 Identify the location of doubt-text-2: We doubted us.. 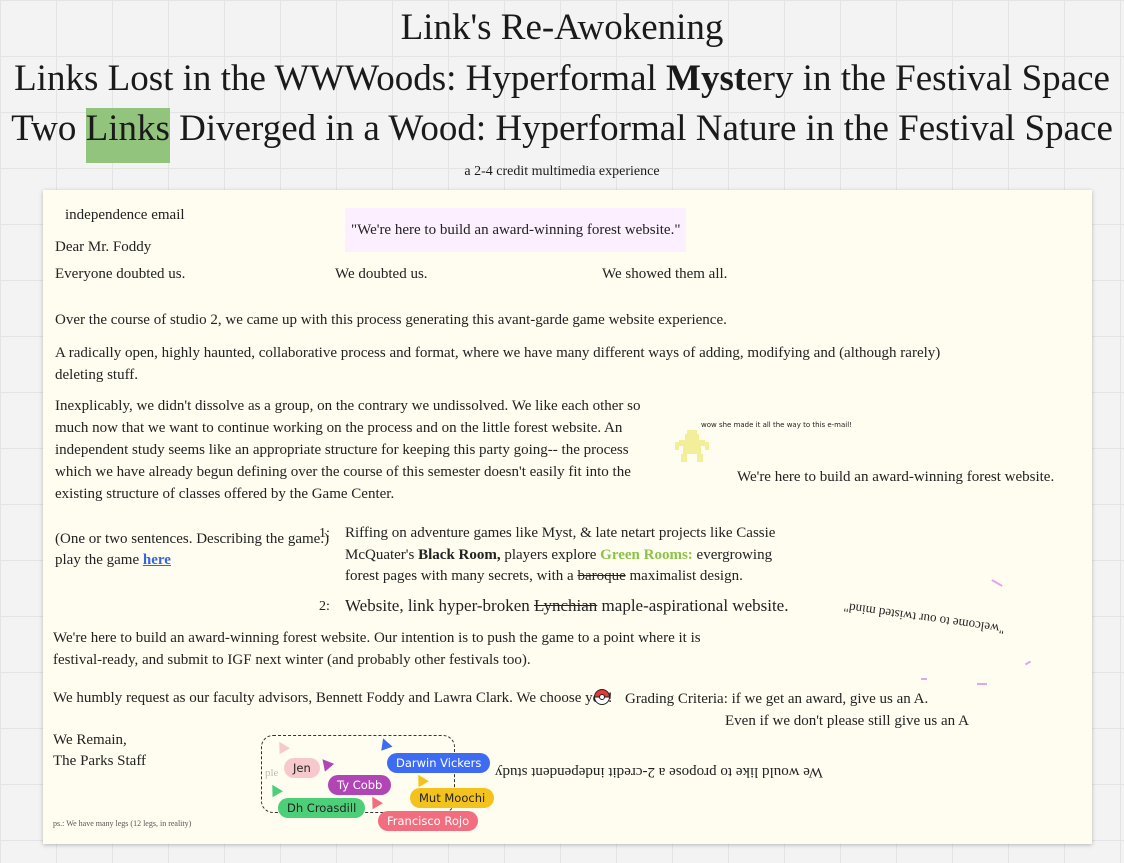
(381, 274).